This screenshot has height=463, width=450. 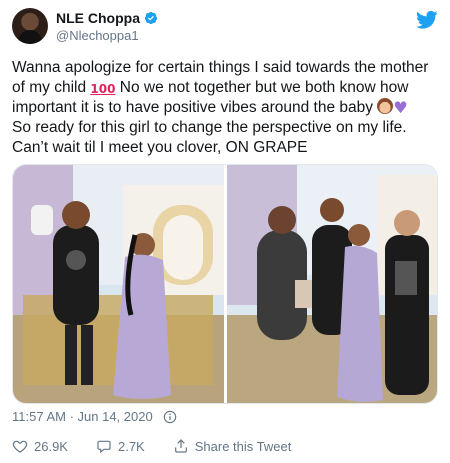 I want to click on name-row: NLE Choppa, so click(x=107, y=18).